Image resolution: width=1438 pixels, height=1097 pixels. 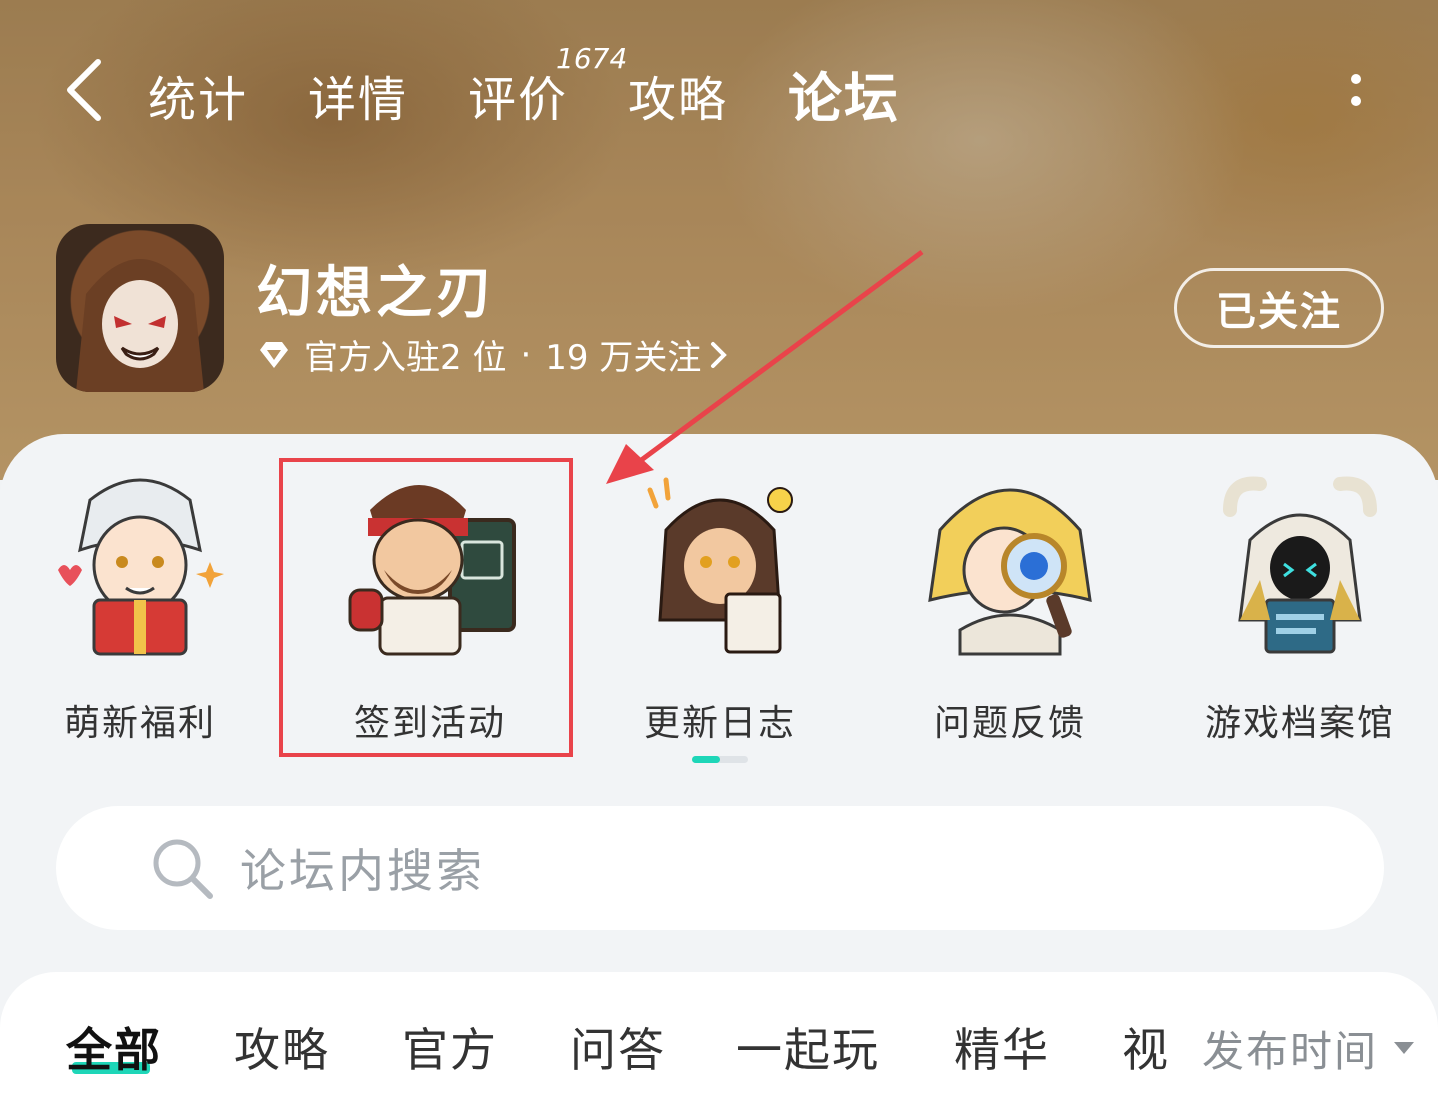 I want to click on game-app-icon, so click(x=140, y=308).